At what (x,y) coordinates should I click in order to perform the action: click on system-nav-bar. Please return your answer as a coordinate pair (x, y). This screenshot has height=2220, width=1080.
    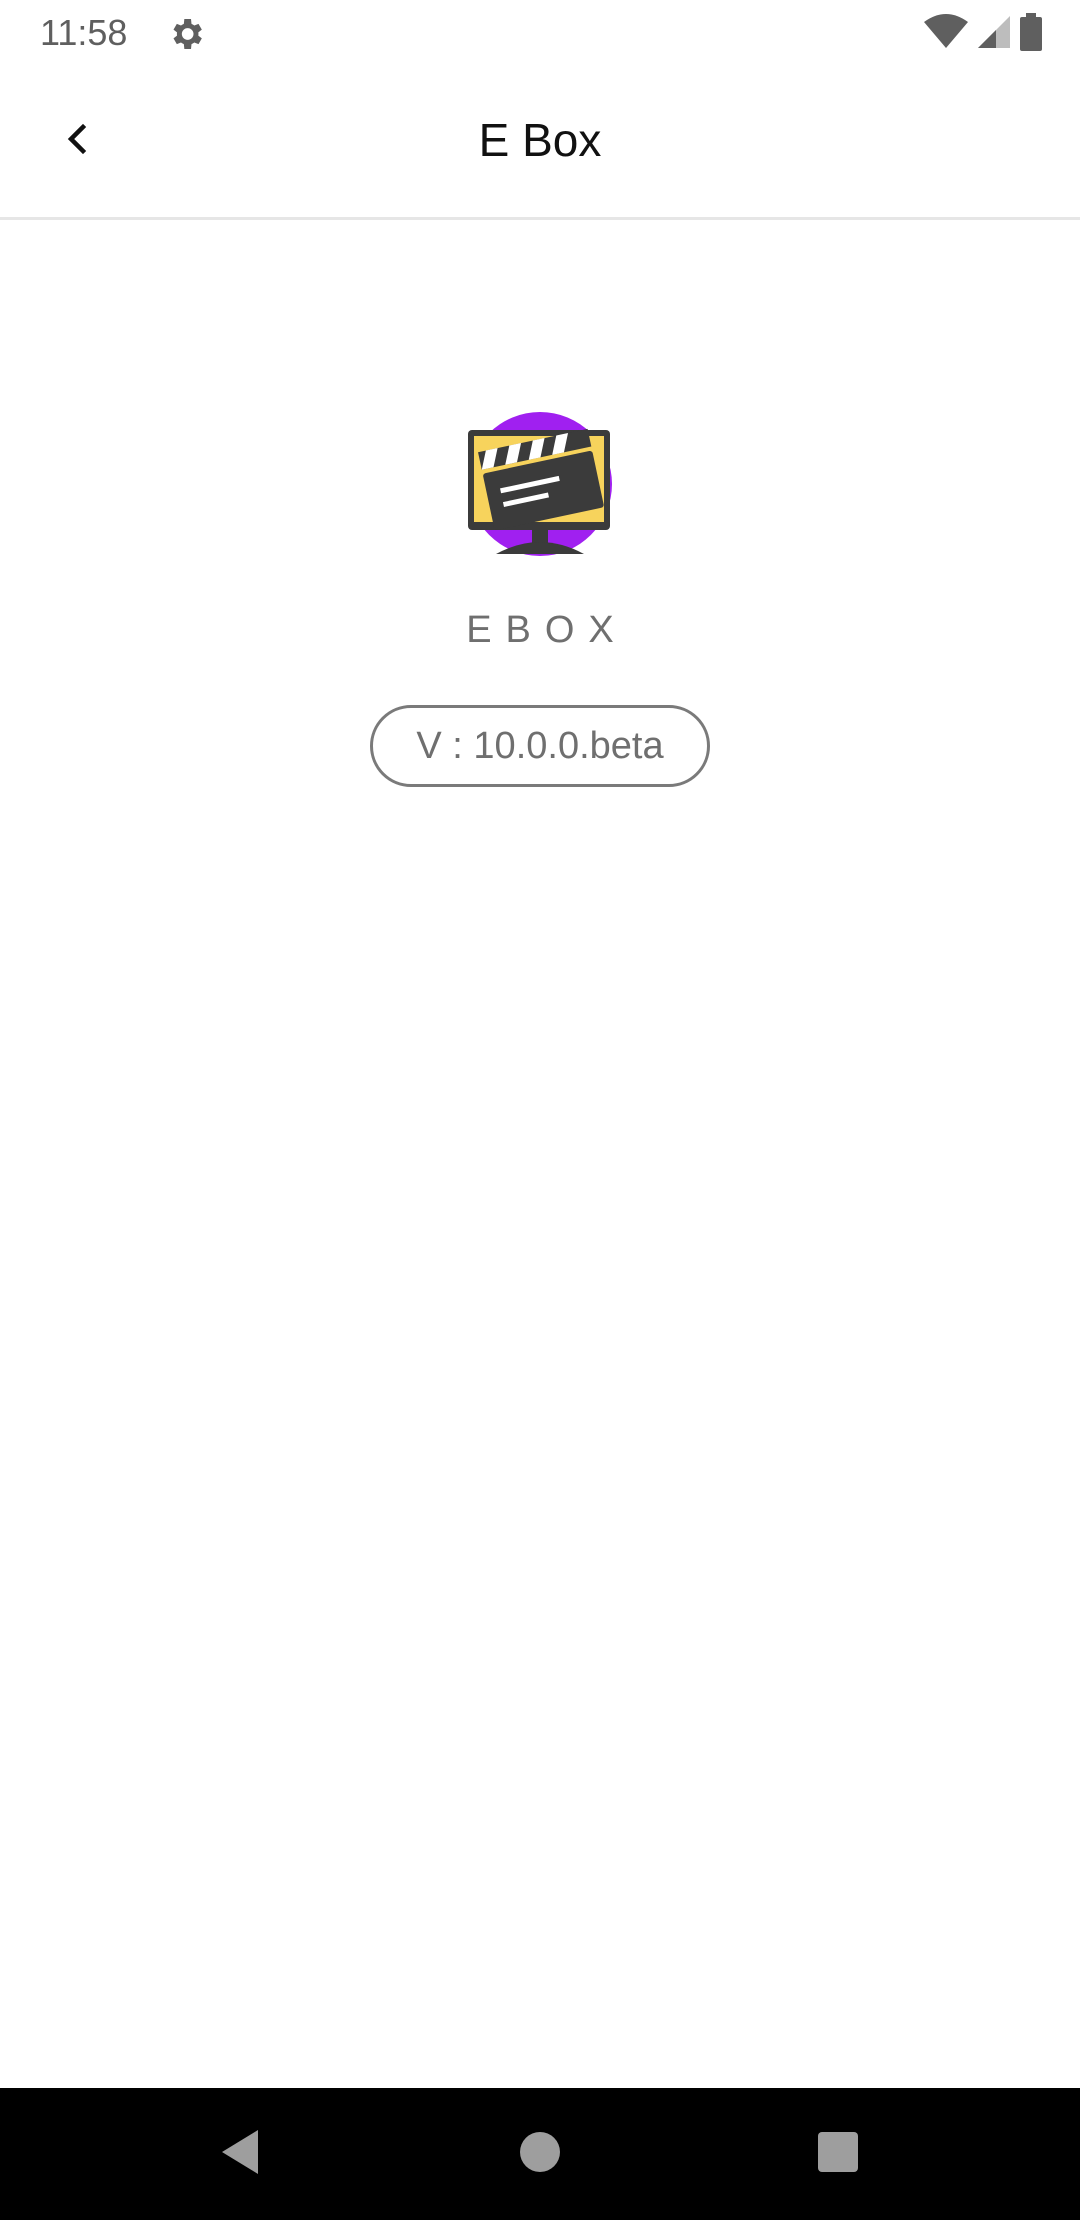
    Looking at the image, I should click on (540, 2154).